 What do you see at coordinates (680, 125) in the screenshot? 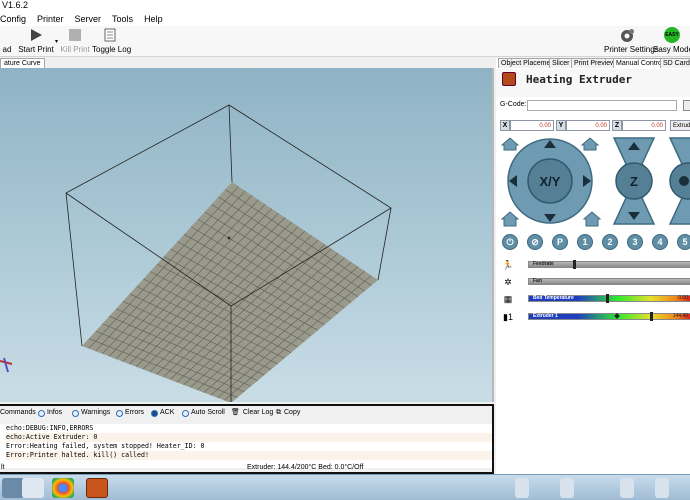
I see `extruder-button: Extrude` at bounding box center [680, 125].